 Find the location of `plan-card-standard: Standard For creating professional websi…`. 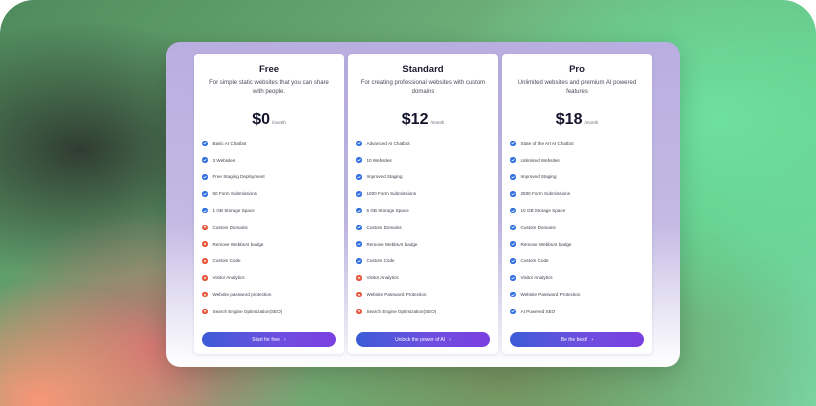

plan-card-standard: Standard For creating professional websi… is located at coordinates (423, 204).